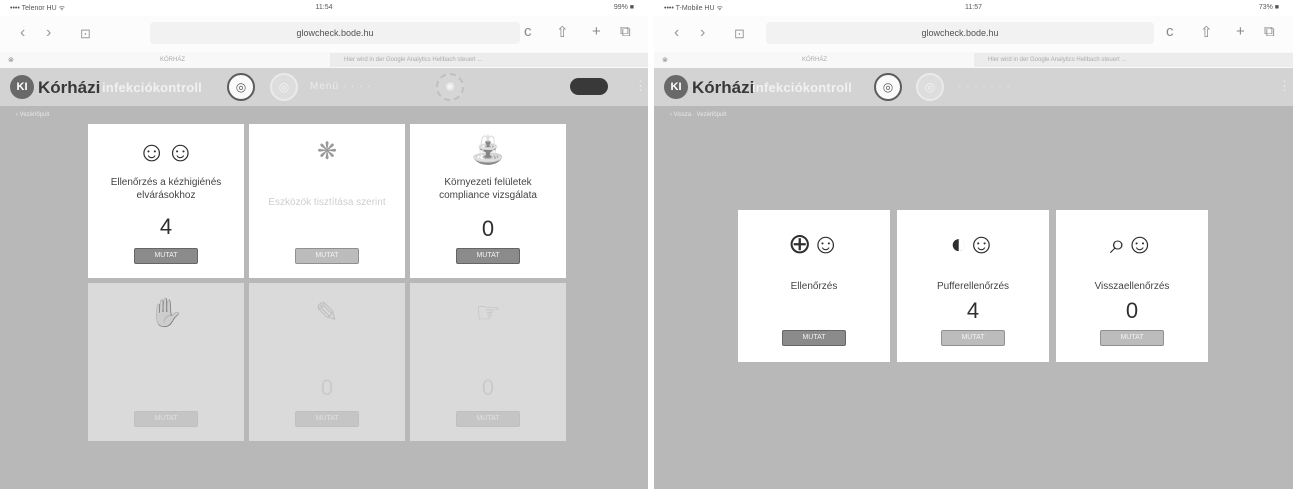 This screenshot has height=489, width=1293. Describe the element at coordinates (166, 189) in the screenshot. I see `card-title: Ellenőrzés a kézhigiénés elvárásokhoz` at that location.